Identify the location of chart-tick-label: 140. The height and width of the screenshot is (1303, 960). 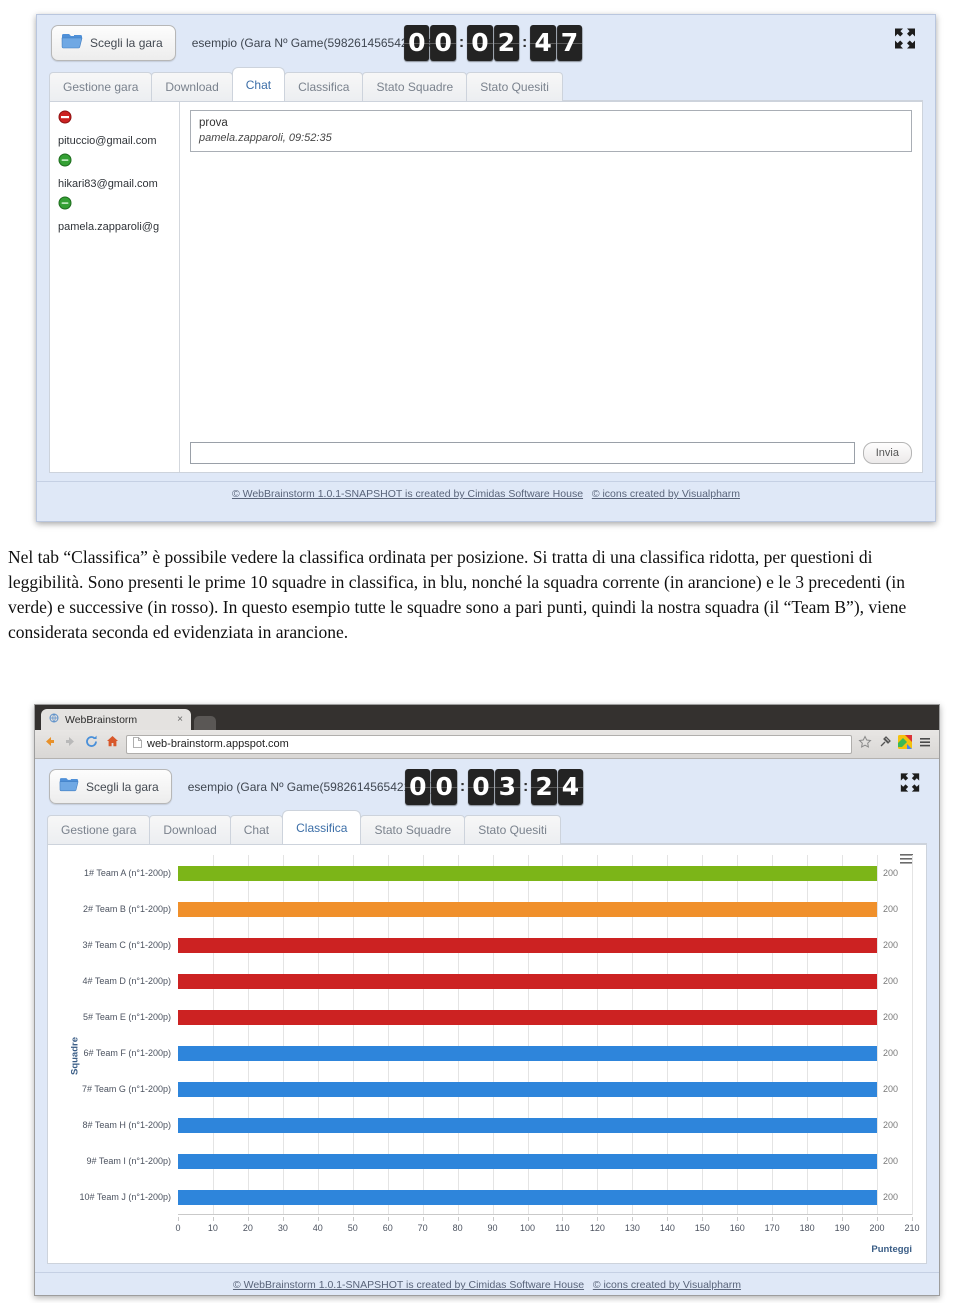
(667, 1228).